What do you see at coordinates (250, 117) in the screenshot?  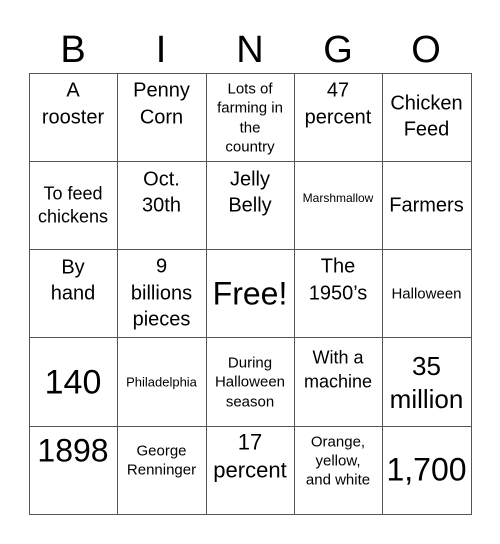 I see `bingo-cell-n1: Lots of farming in the country` at bounding box center [250, 117].